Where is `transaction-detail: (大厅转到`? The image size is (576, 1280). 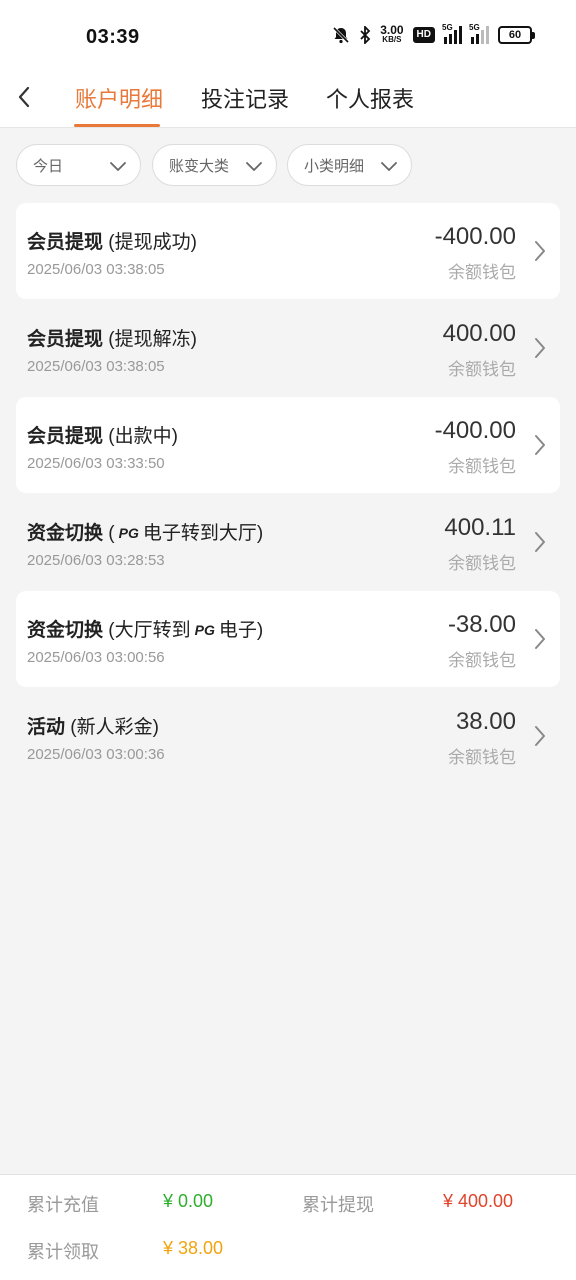
transaction-detail: (大厅转到 is located at coordinates (149, 630).